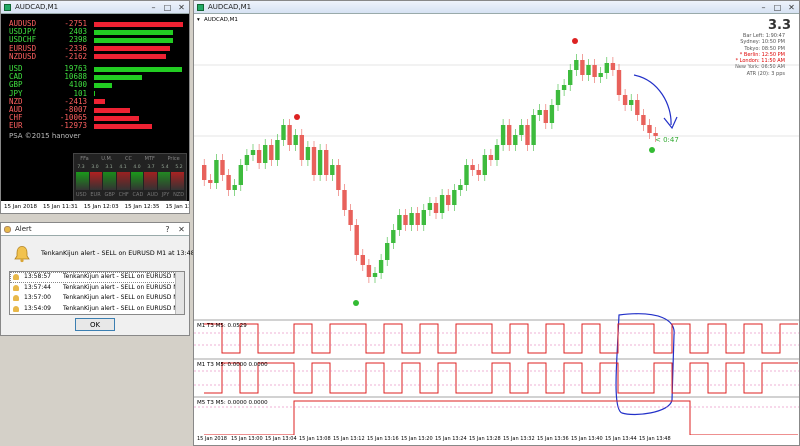 This screenshot has height=446, width=800. What do you see at coordinates (167, 229) in the screenshot?
I see `help-button: ?` at bounding box center [167, 229].